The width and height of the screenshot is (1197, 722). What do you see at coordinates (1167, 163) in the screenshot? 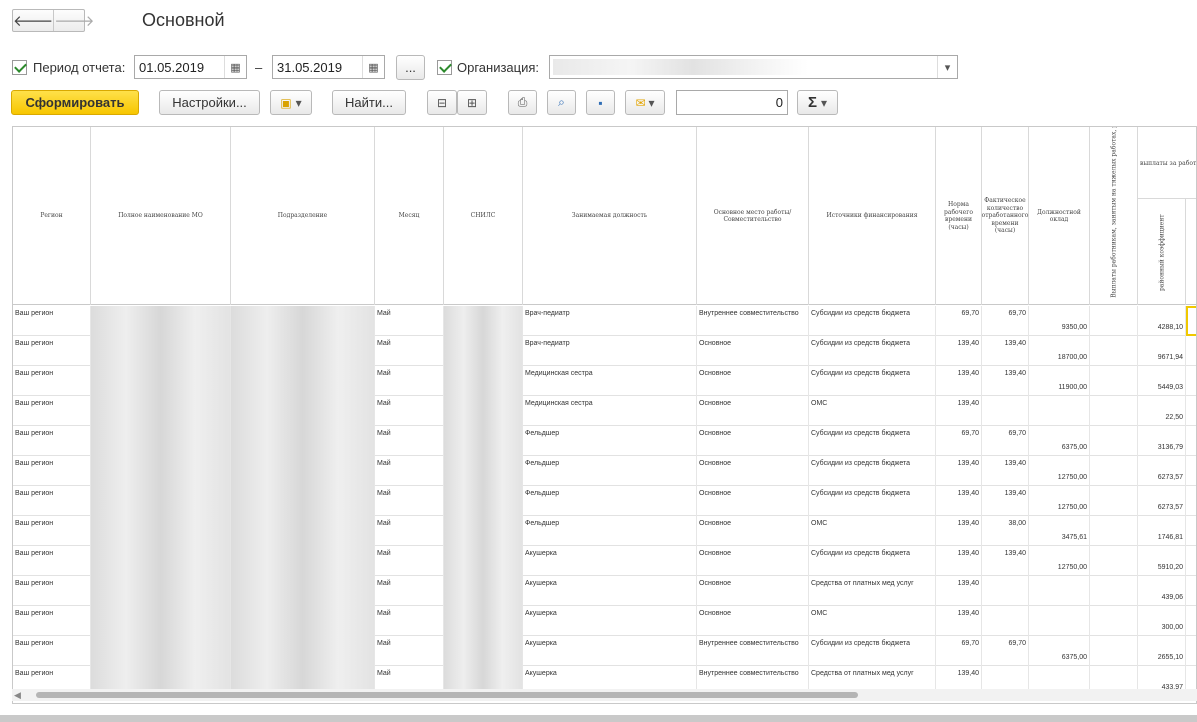
I see `header-work-payments-group: выплаты за работу` at bounding box center [1167, 163].